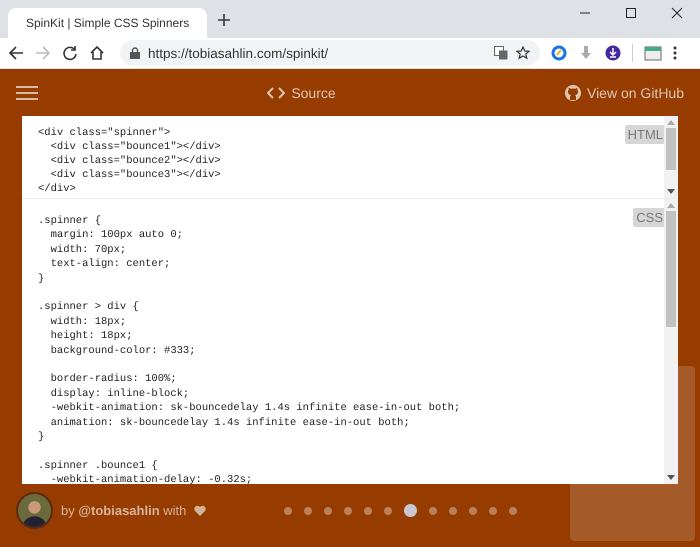 This screenshot has height=547, width=700. Describe the element at coordinates (624, 92) in the screenshot. I see `github-link: View on GitHub` at that location.